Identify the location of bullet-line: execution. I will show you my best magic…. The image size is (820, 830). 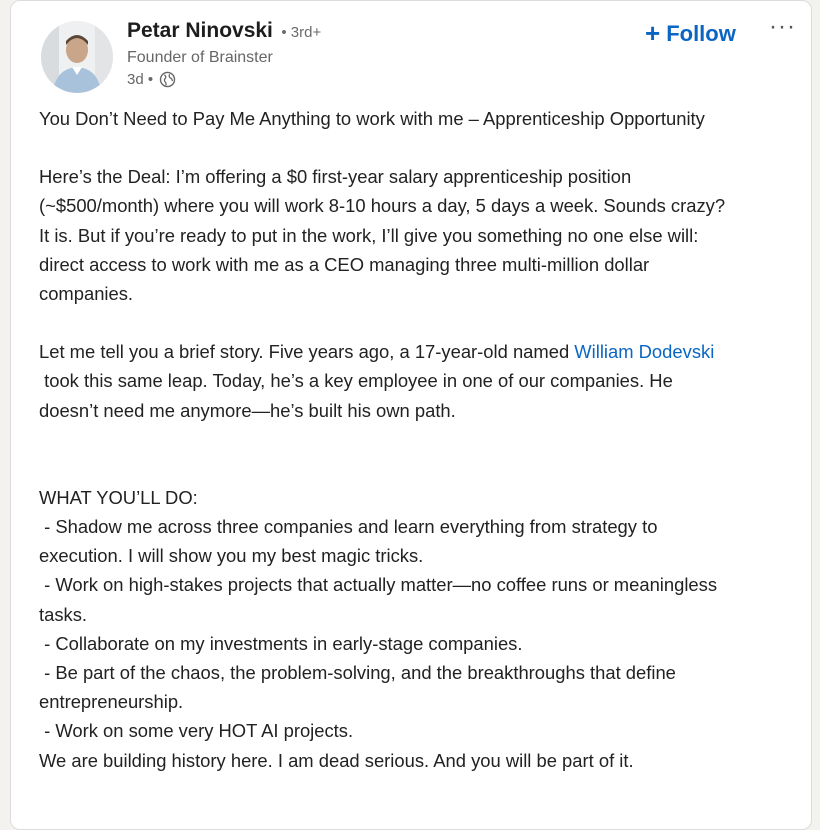
(231, 556).